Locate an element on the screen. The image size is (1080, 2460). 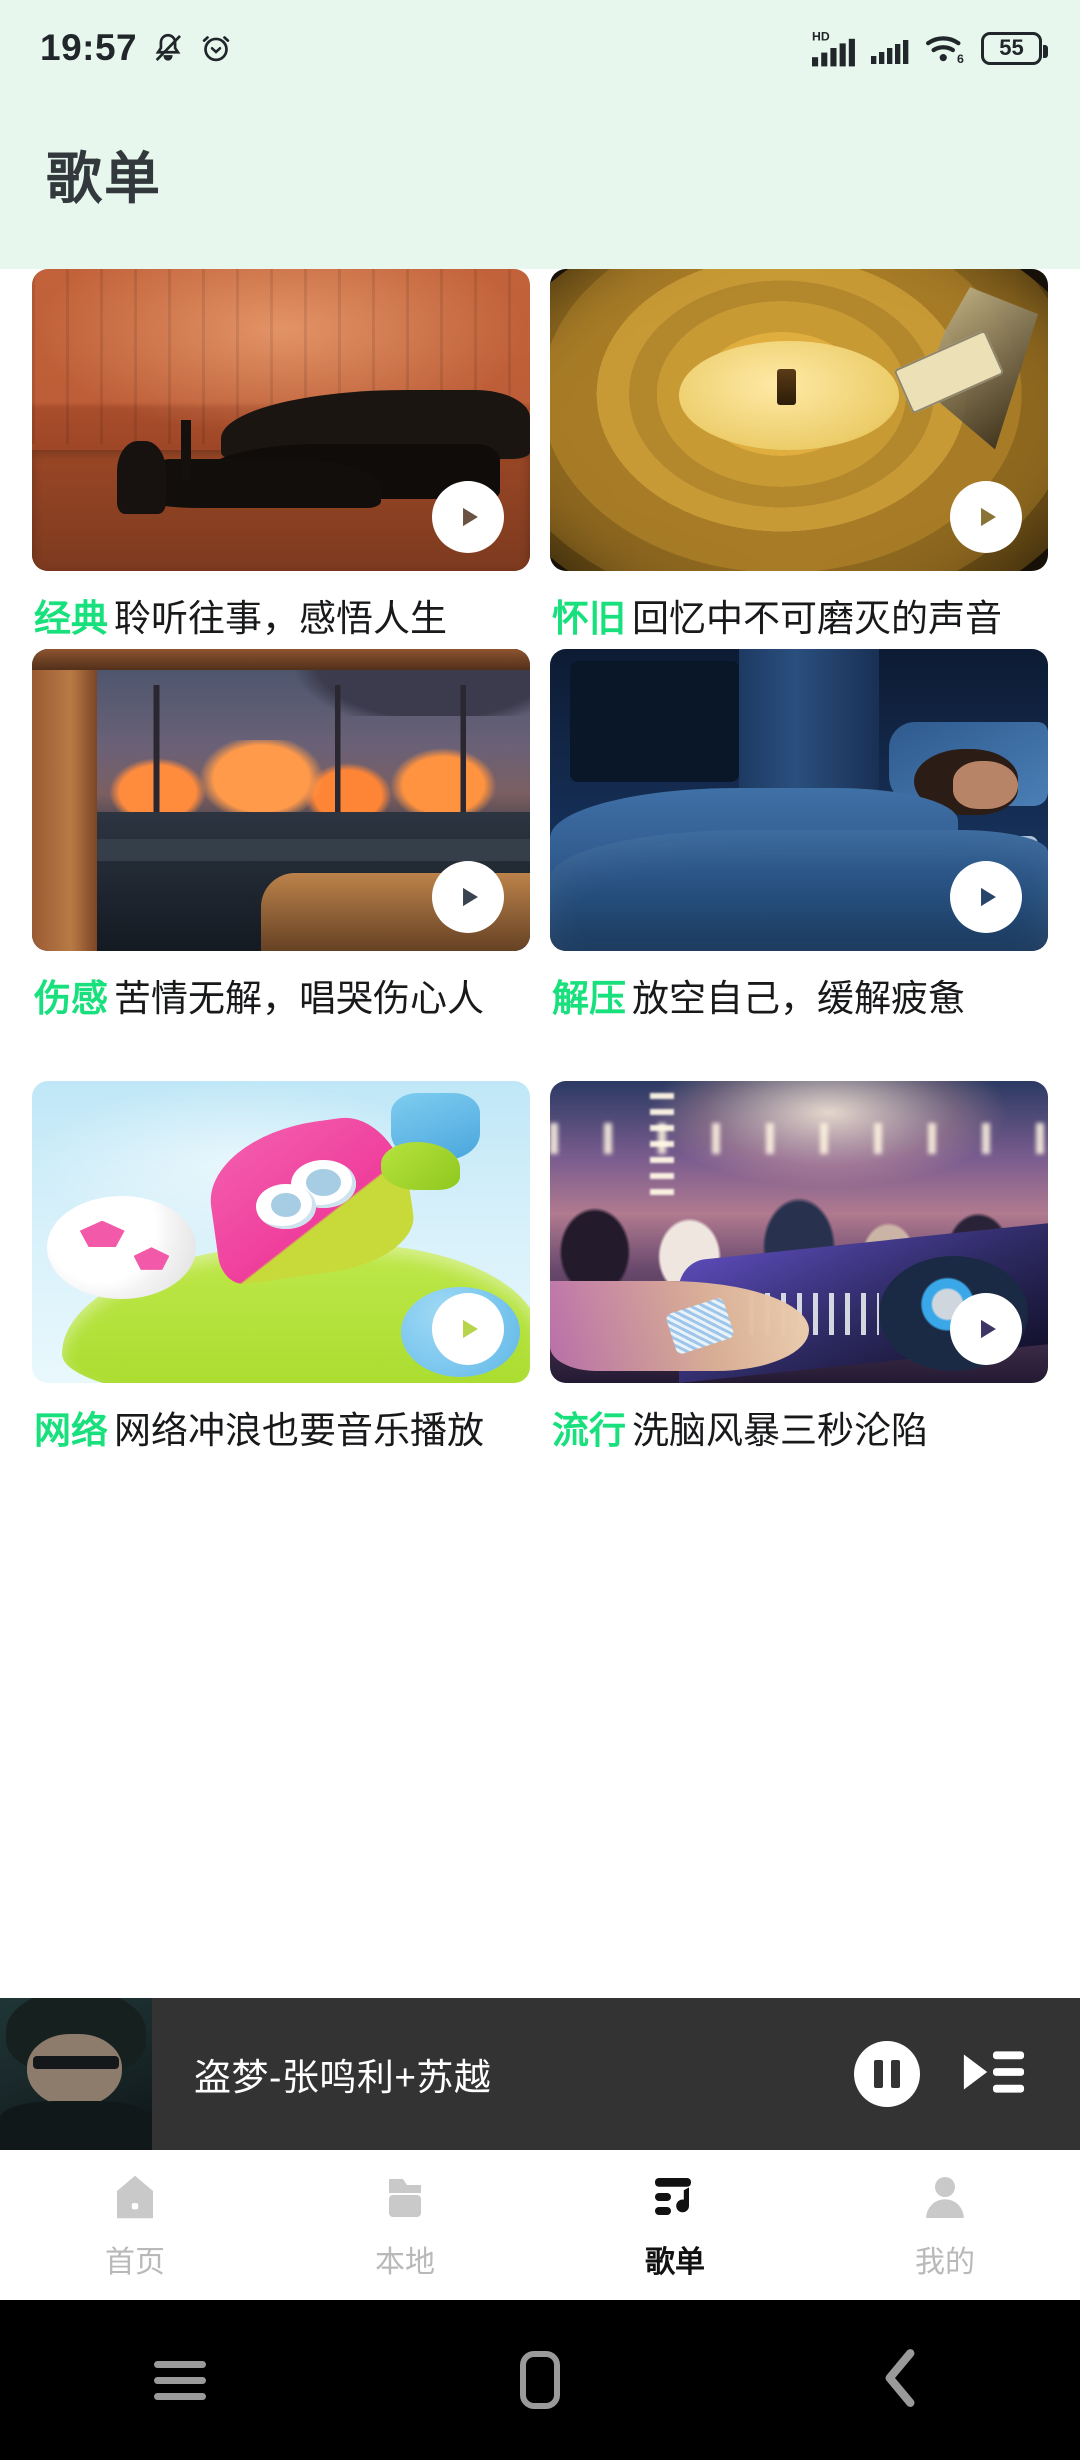
playlist-queue-icon is located at coordinates (993, 2074).